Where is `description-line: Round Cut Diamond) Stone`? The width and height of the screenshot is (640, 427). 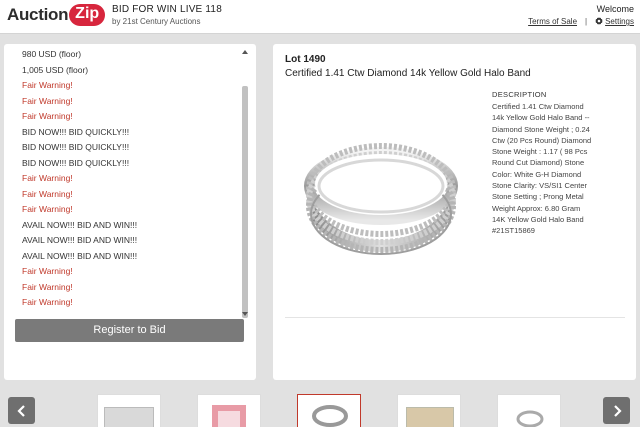
description-line: Round Cut Diamond) Stone is located at coordinates (538, 163).